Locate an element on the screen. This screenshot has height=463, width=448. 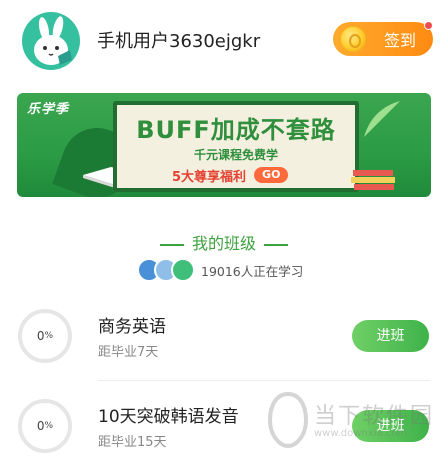
rabbit-avatar-icon is located at coordinates (53, 40).